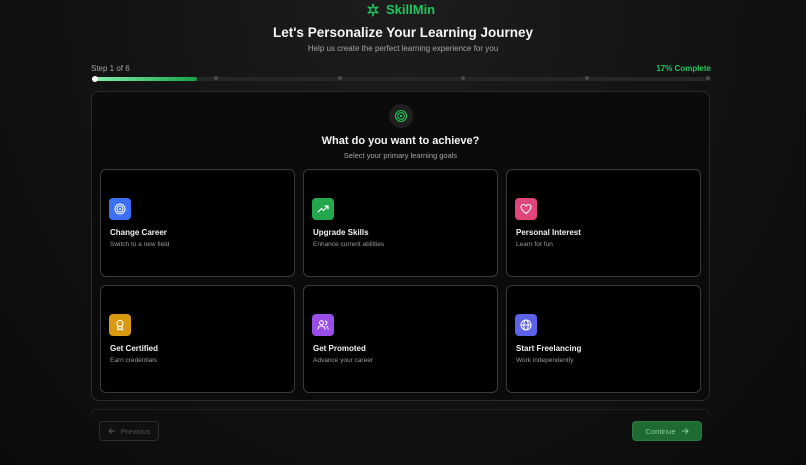  Describe the element at coordinates (120, 325) in the screenshot. I see `award-icon` at that location.